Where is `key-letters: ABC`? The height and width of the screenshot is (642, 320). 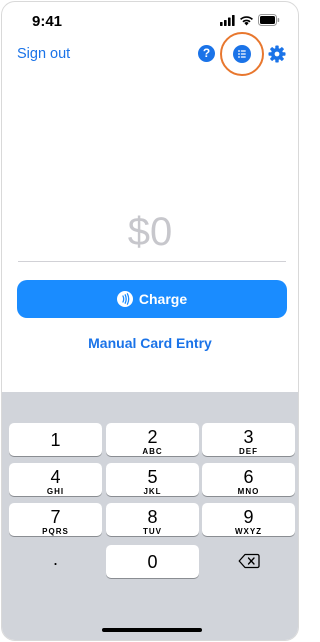 key-letters: ABC is located at coordinates (152, 451).